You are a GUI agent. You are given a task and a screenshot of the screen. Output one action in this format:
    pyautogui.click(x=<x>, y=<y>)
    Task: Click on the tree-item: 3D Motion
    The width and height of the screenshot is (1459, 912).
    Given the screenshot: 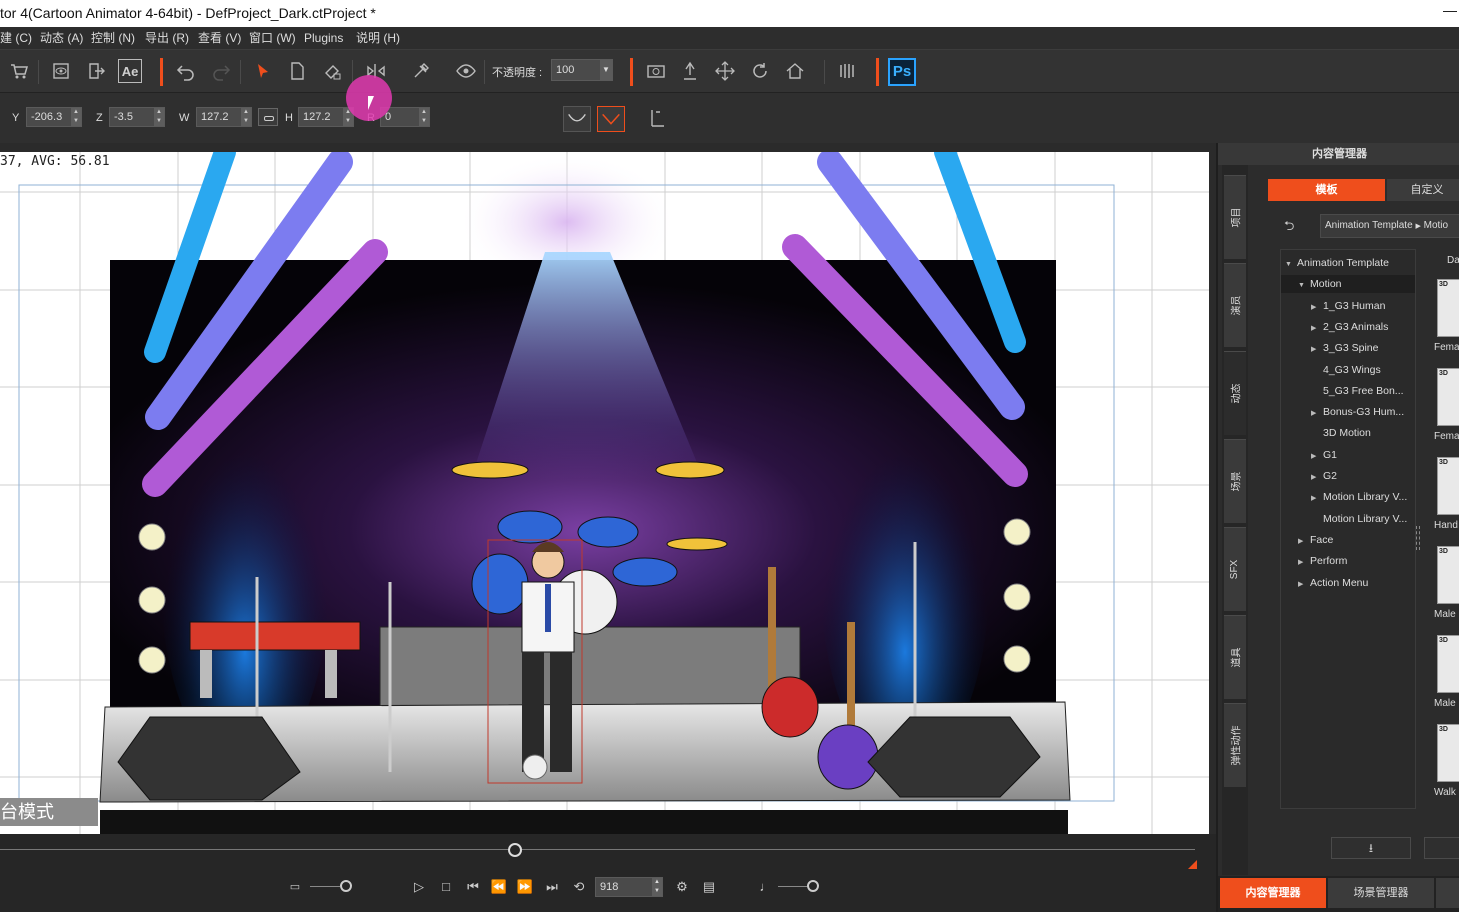 What is the action you would take?
    pyautogui.click(x=1348, y=433)
    